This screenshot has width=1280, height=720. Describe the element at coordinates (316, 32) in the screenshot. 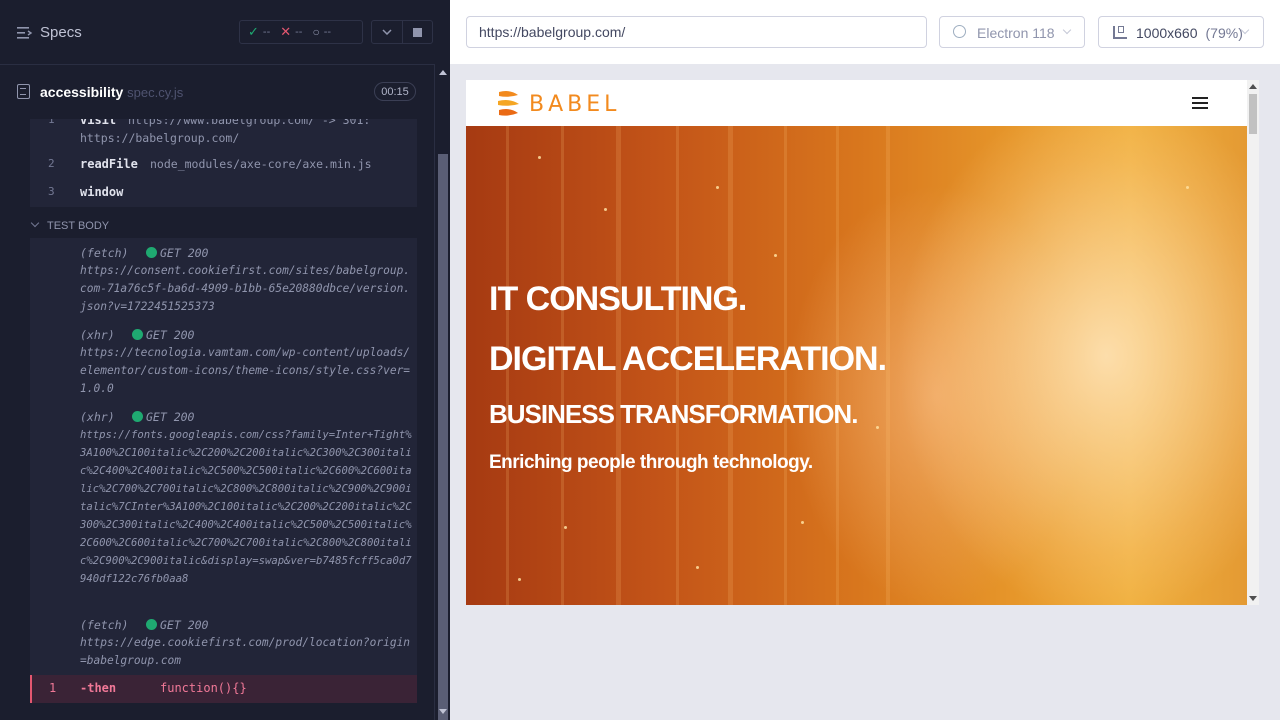

I see `pending-icon: ○` at that location.